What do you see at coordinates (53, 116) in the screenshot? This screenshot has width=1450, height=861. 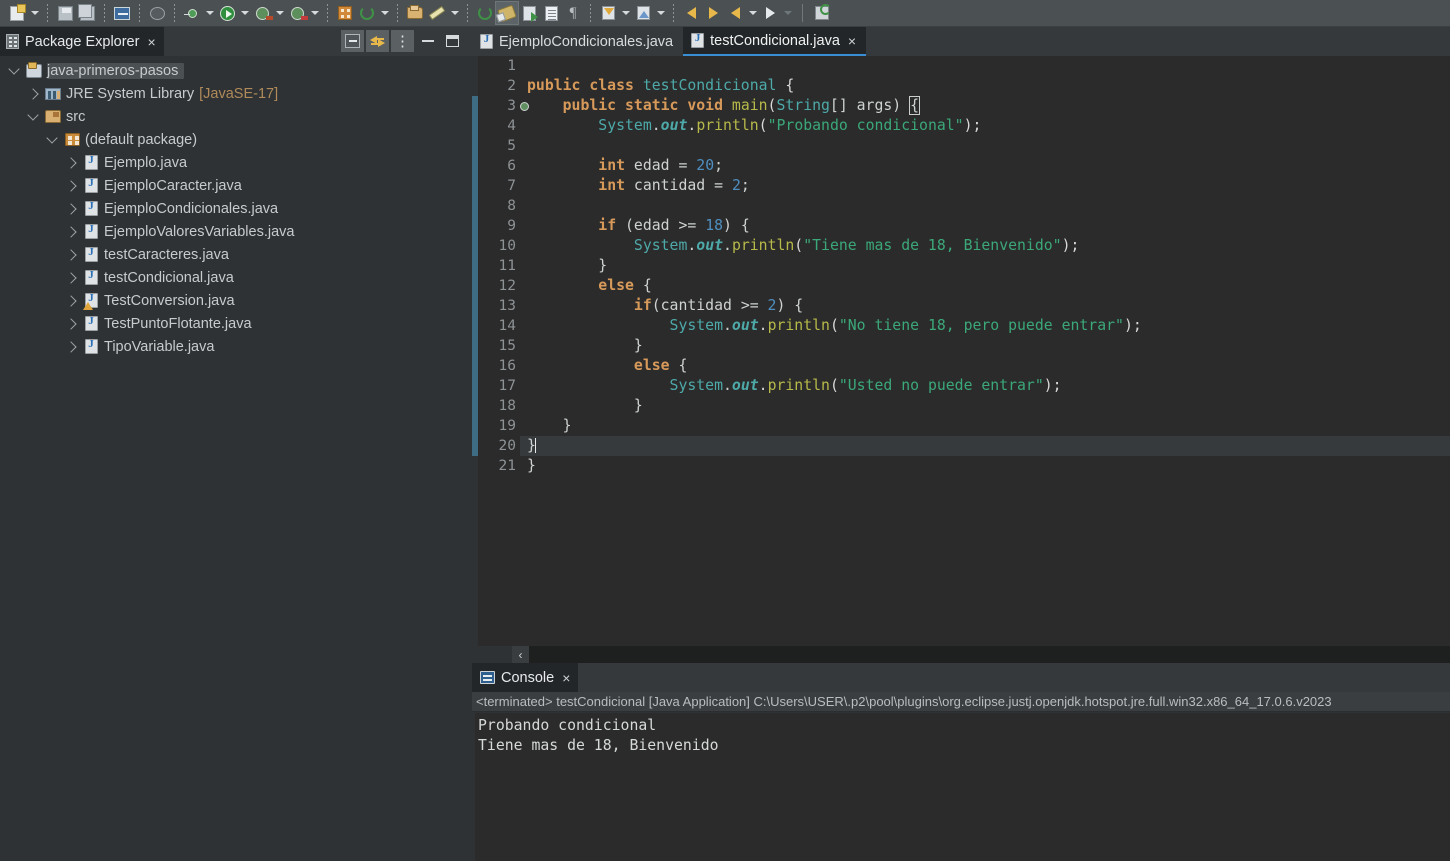 I see `source-folder-icon` at bounding box center [53, 116].